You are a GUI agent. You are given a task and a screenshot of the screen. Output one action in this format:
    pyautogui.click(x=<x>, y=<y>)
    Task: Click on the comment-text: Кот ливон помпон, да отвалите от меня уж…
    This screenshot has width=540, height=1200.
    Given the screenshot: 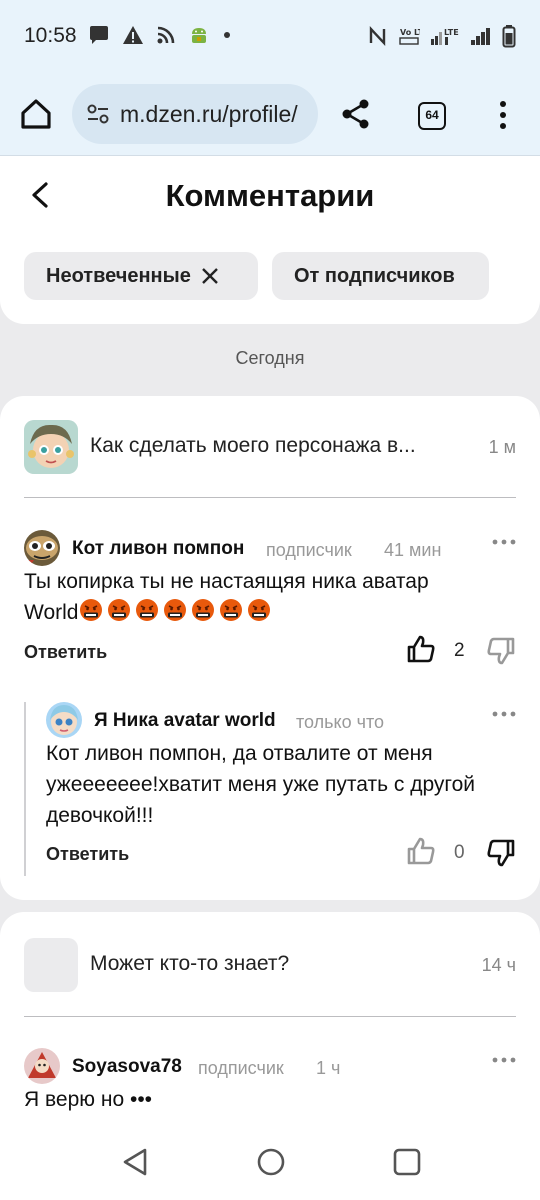 What is the action you would take?
    pyautogui.click(x=261, y=784)
    